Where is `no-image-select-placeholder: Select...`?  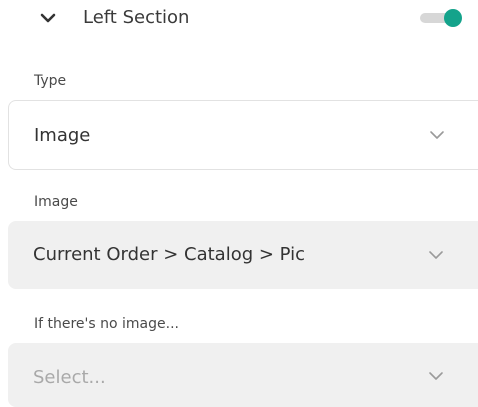 no-image-select-placeholder: Select... is located at coordinates (69, 377).